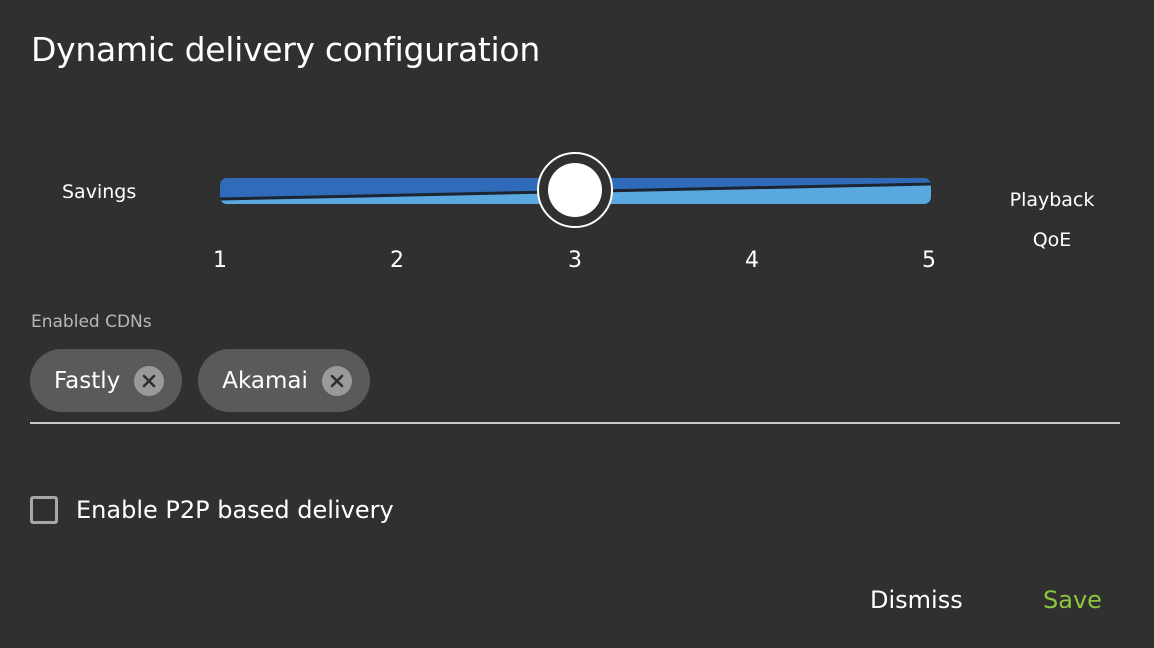 This screenshot has width=1154, height=648. I want to click on cdn-chip-fastly: Fastly, so click(106, 380).